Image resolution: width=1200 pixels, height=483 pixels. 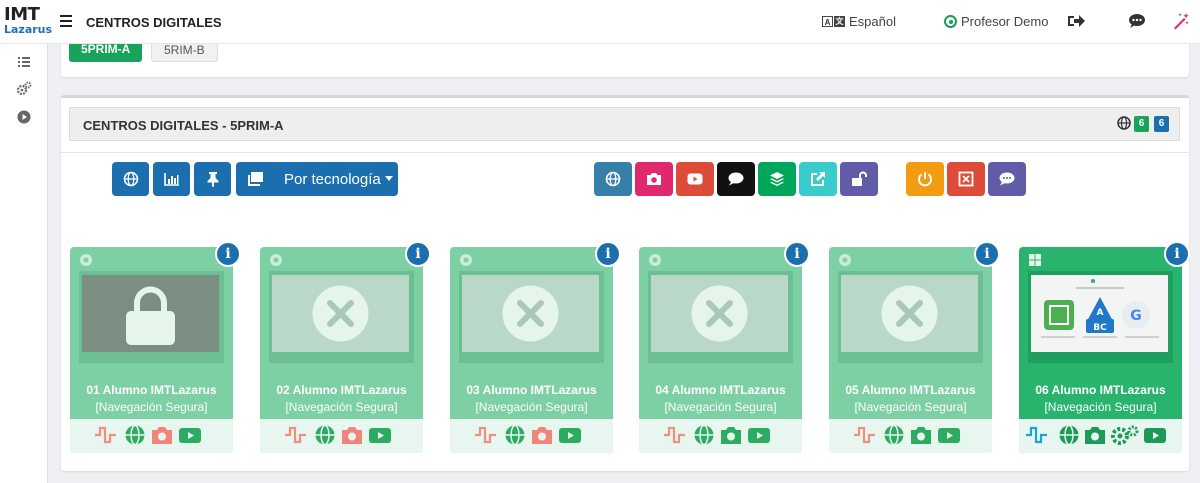 I want to click on internet-control-button, so click(x=613, y=179).